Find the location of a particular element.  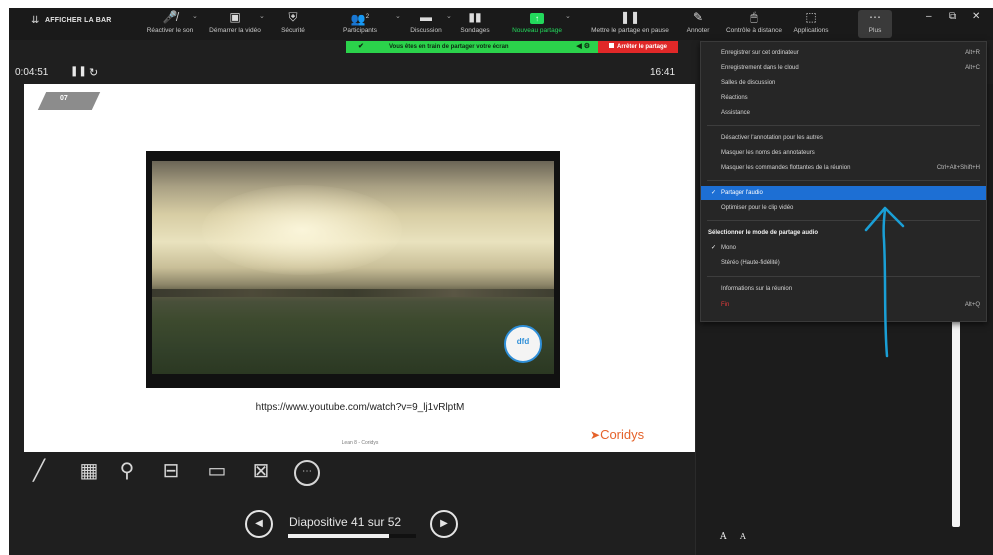

annotate-icon: ✎ is located at coordinates (698, 17).